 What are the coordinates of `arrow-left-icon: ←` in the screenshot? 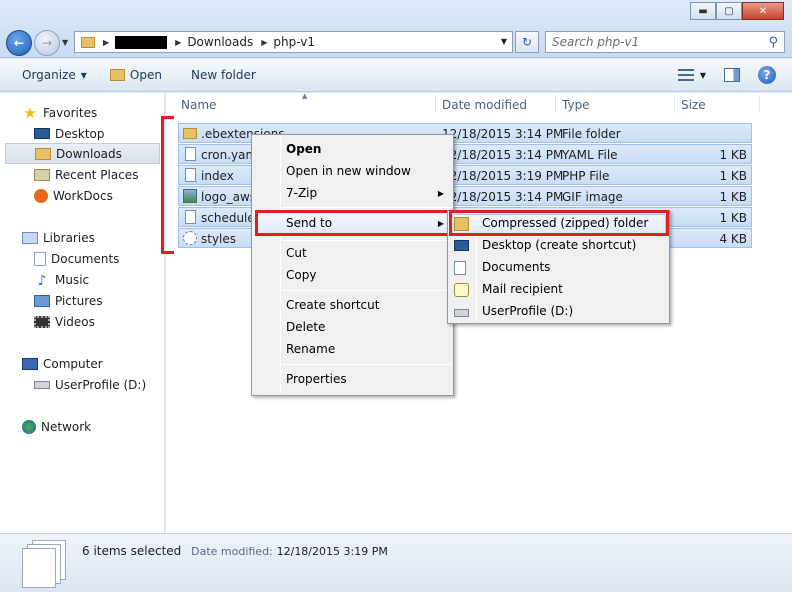 It's located at (19, 43).